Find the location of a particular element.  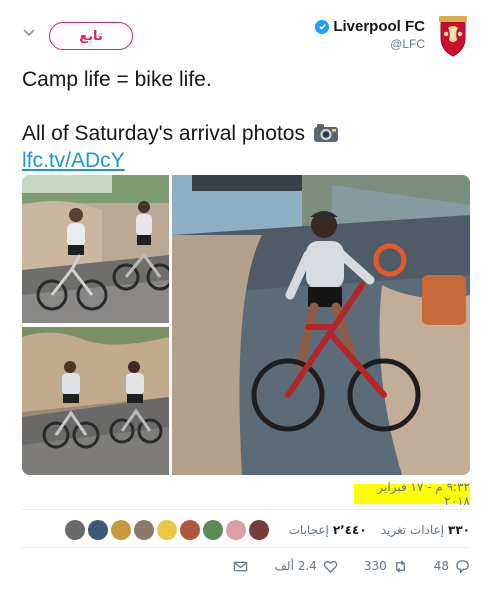

like-button: 2.4 ألف is located at coordinates (306, 566).